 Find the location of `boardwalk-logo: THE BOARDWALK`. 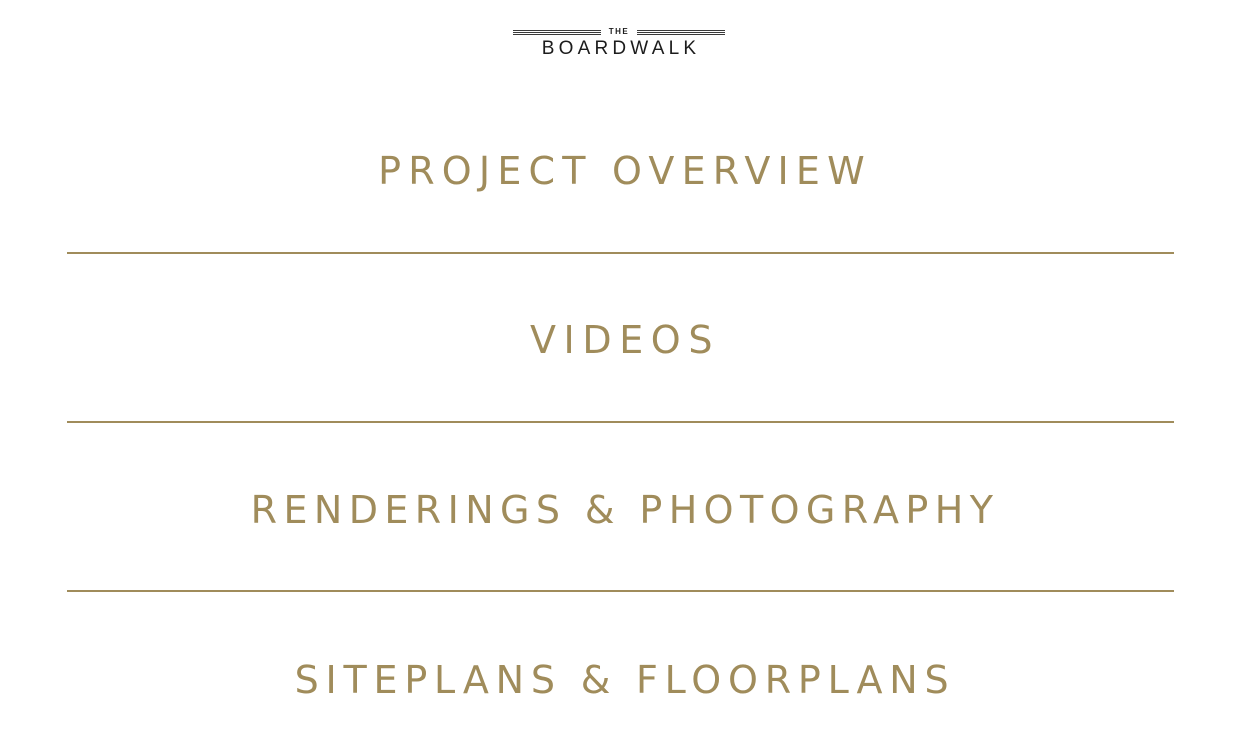

boardwalk-logo: THE BOARDWALK is located at coordinates (619, 43).